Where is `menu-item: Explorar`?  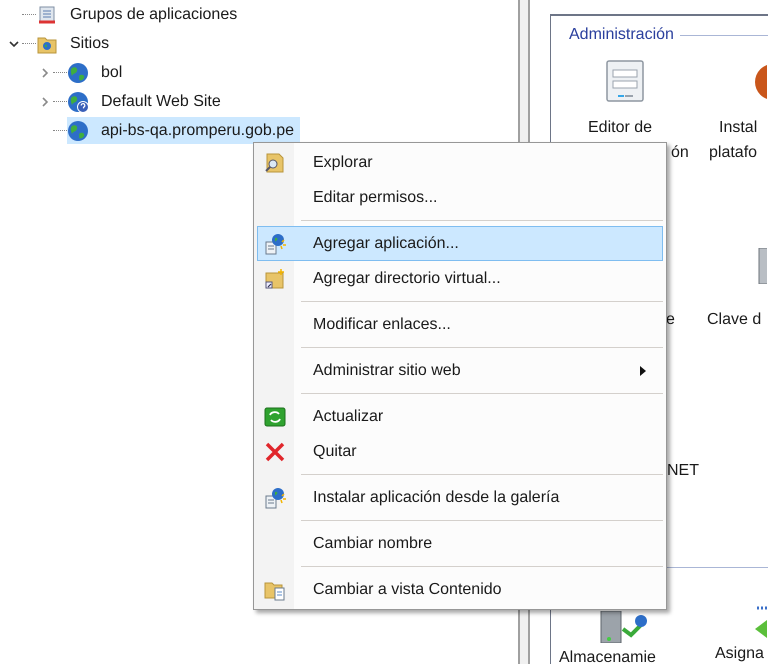
menu-item: Explorar is located at coordinates (460, 162).